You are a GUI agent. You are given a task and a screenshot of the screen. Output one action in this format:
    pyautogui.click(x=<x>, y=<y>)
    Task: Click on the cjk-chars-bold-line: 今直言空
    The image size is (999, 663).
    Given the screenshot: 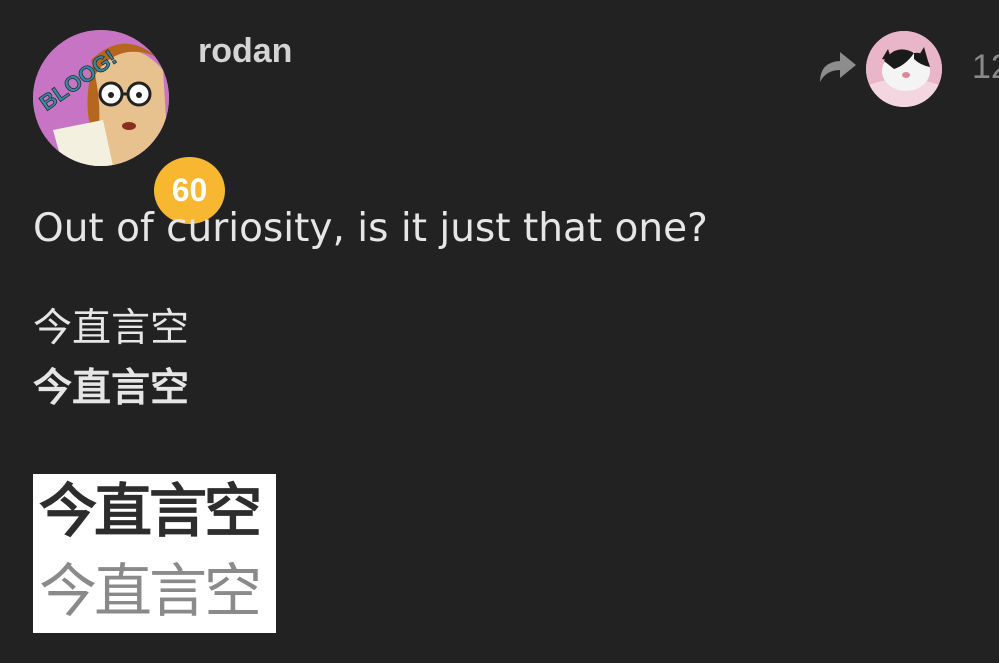 What is the action you would take?
    pyautogui.click(x=503, y=389)
    